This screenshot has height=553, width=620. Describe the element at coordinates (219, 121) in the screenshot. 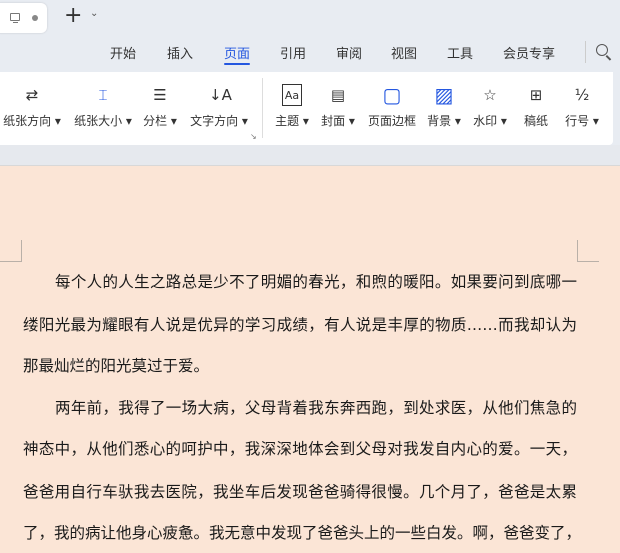

I see `label: 文字方向 ▾` at that location.